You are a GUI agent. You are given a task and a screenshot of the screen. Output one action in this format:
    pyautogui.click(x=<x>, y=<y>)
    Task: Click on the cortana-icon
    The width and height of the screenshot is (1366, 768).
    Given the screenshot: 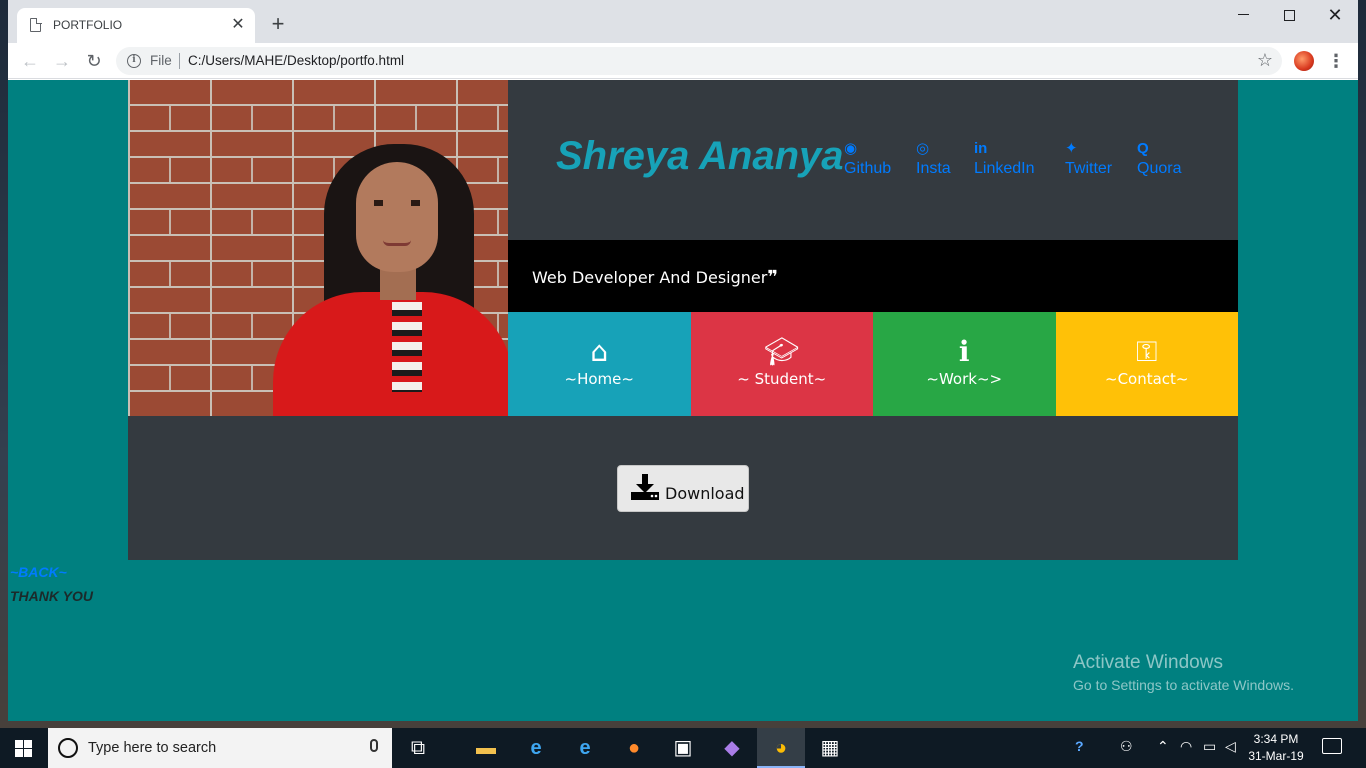 What is the action you would take?
    pyautogui.click(x=68, y=748)
    